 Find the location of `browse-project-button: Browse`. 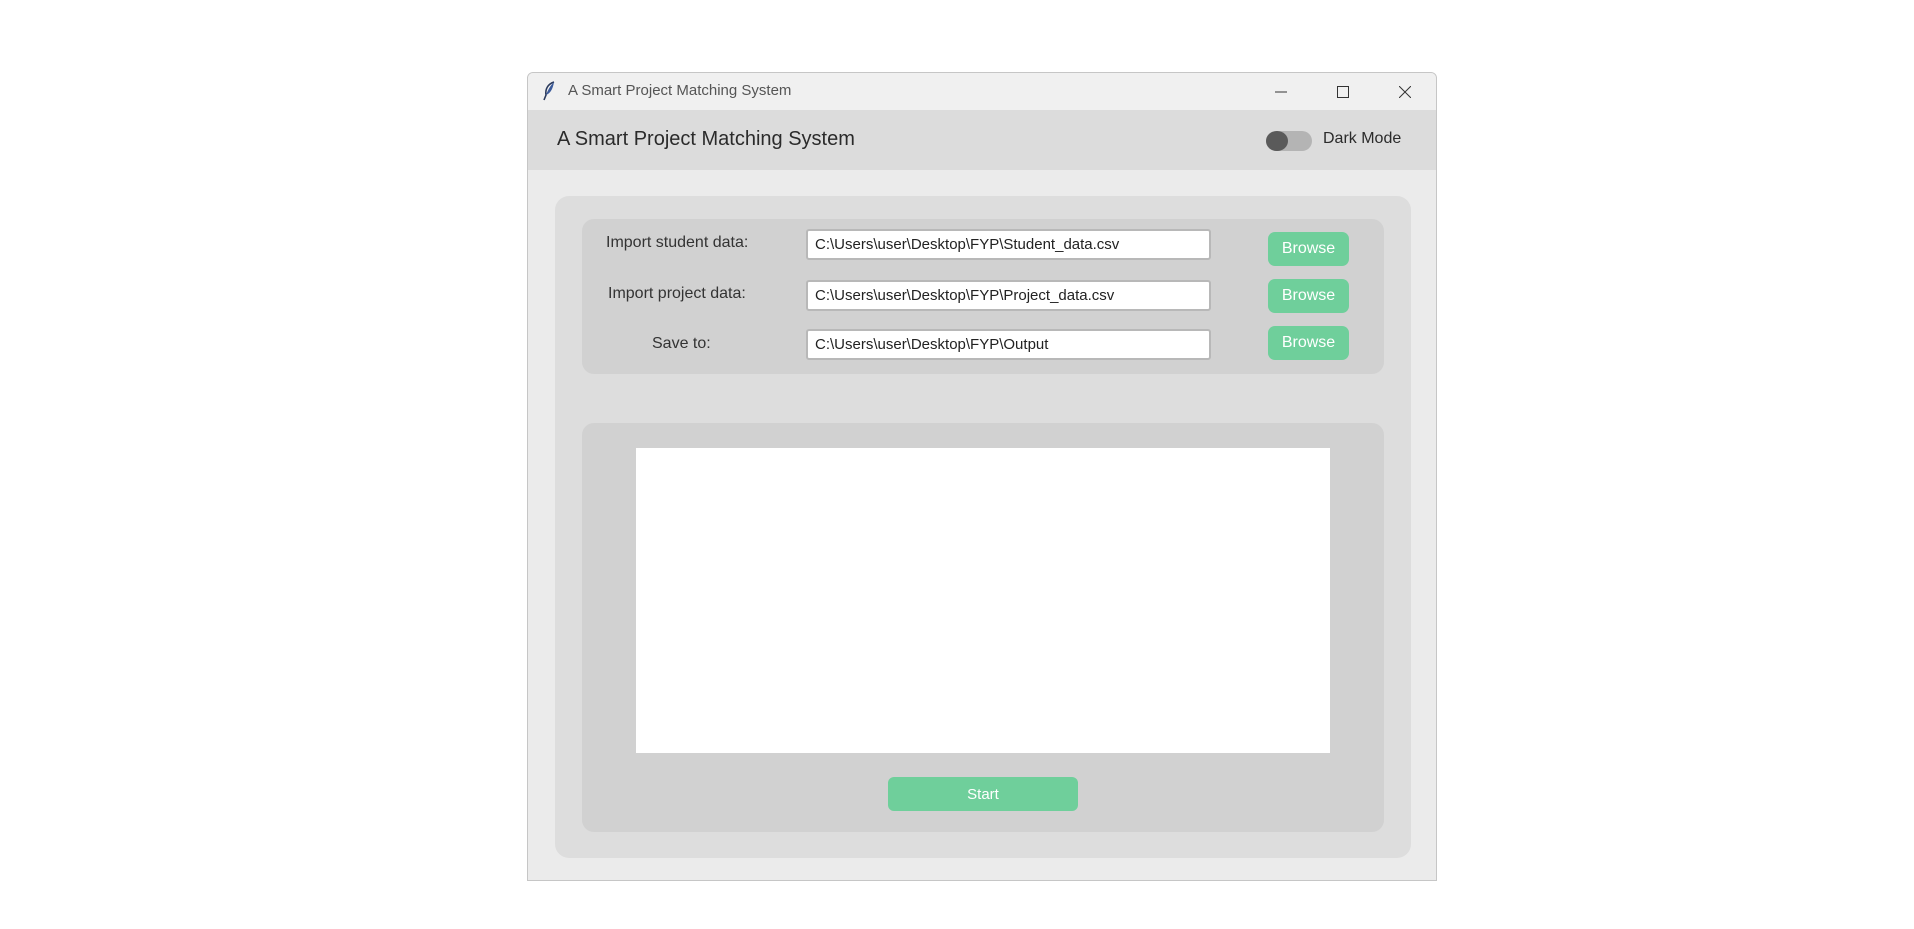

browse-project-button: Browse is located at coordinates (1308, 296).